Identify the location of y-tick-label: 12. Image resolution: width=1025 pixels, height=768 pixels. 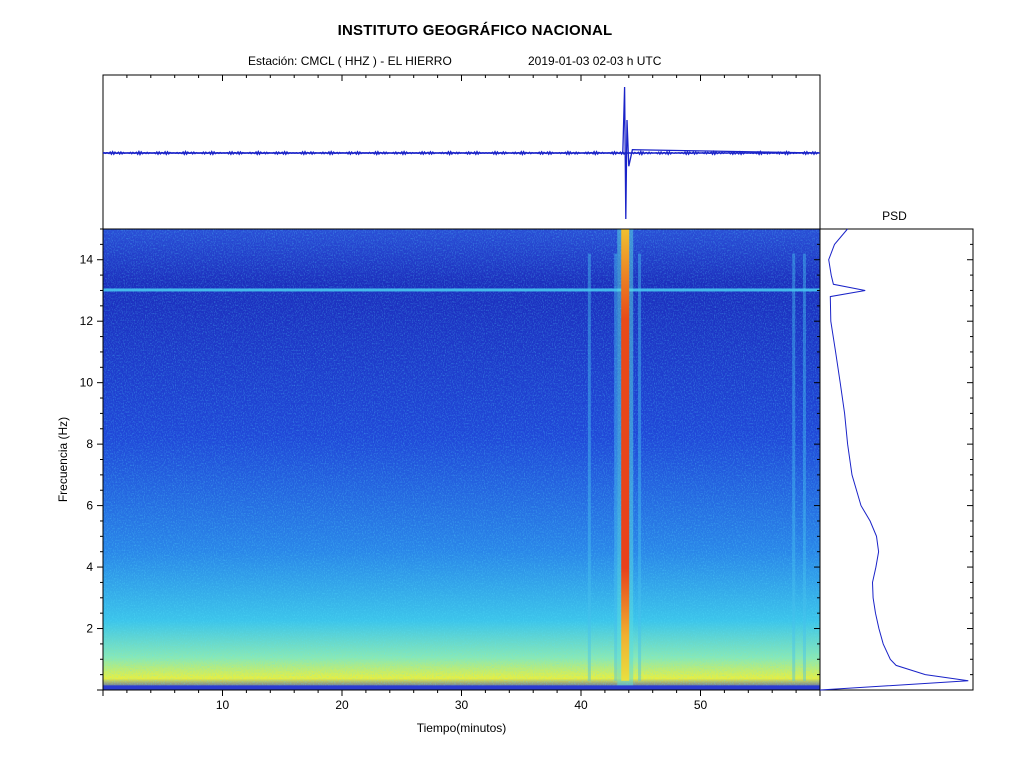
(87, 321).